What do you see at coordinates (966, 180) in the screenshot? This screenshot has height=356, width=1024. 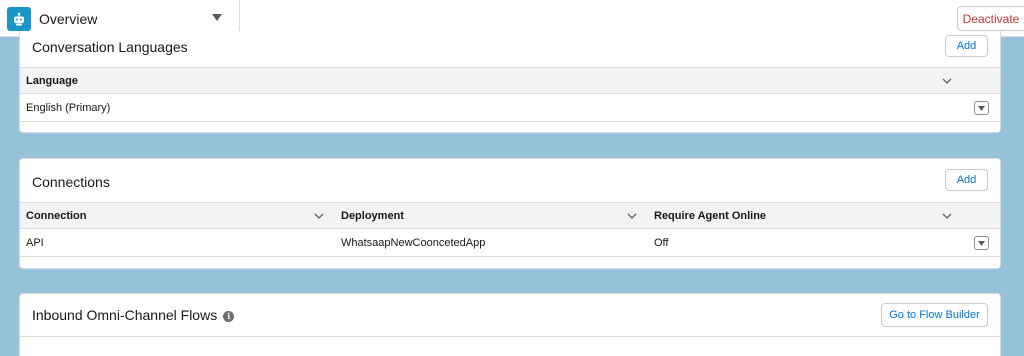 I see `add-connection-button: Add` at bounding box center [966, 180].